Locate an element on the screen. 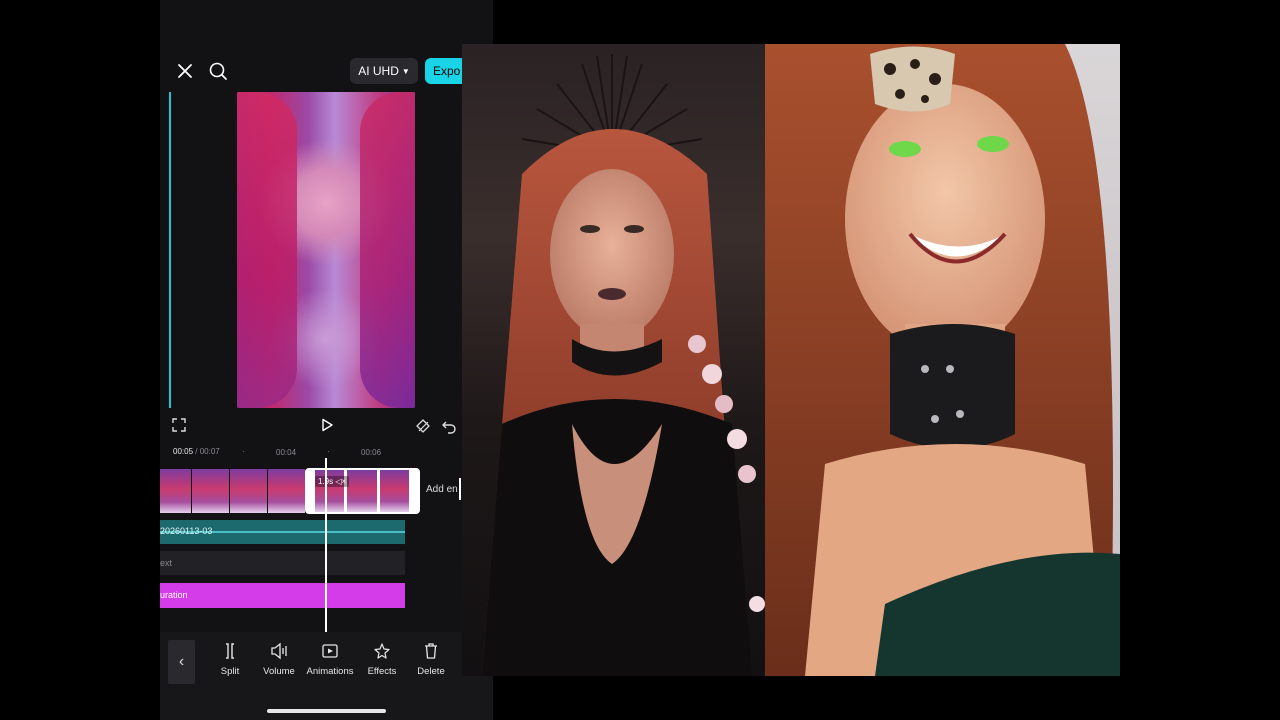  home-indicator is located at coordinates (326, 711).